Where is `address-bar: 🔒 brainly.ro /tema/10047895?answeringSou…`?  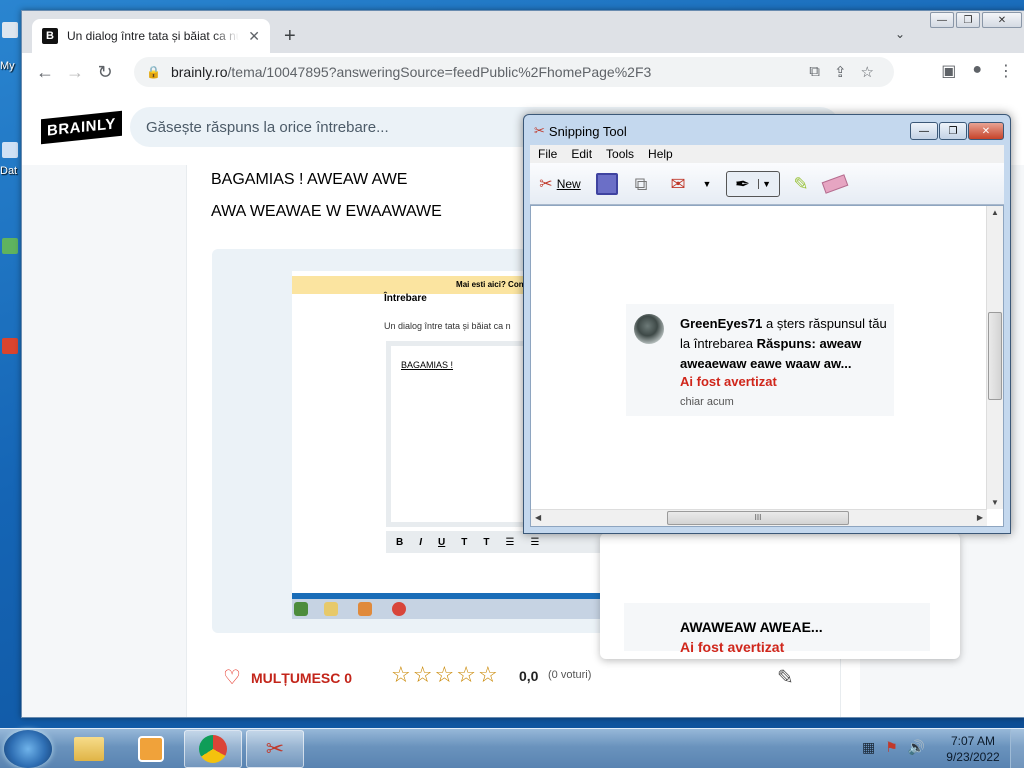
address-bar: 🔒 brainly.ro /tema/10047895?answeringSou… is located at coordinates (514, 72).